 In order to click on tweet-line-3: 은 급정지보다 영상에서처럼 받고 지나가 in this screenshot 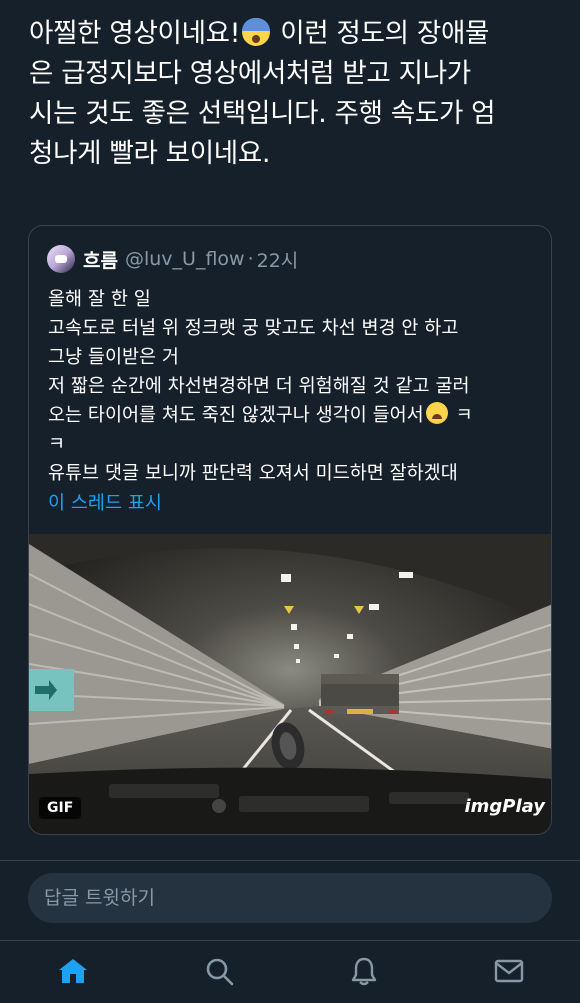, I will do `click(250, 73)`.